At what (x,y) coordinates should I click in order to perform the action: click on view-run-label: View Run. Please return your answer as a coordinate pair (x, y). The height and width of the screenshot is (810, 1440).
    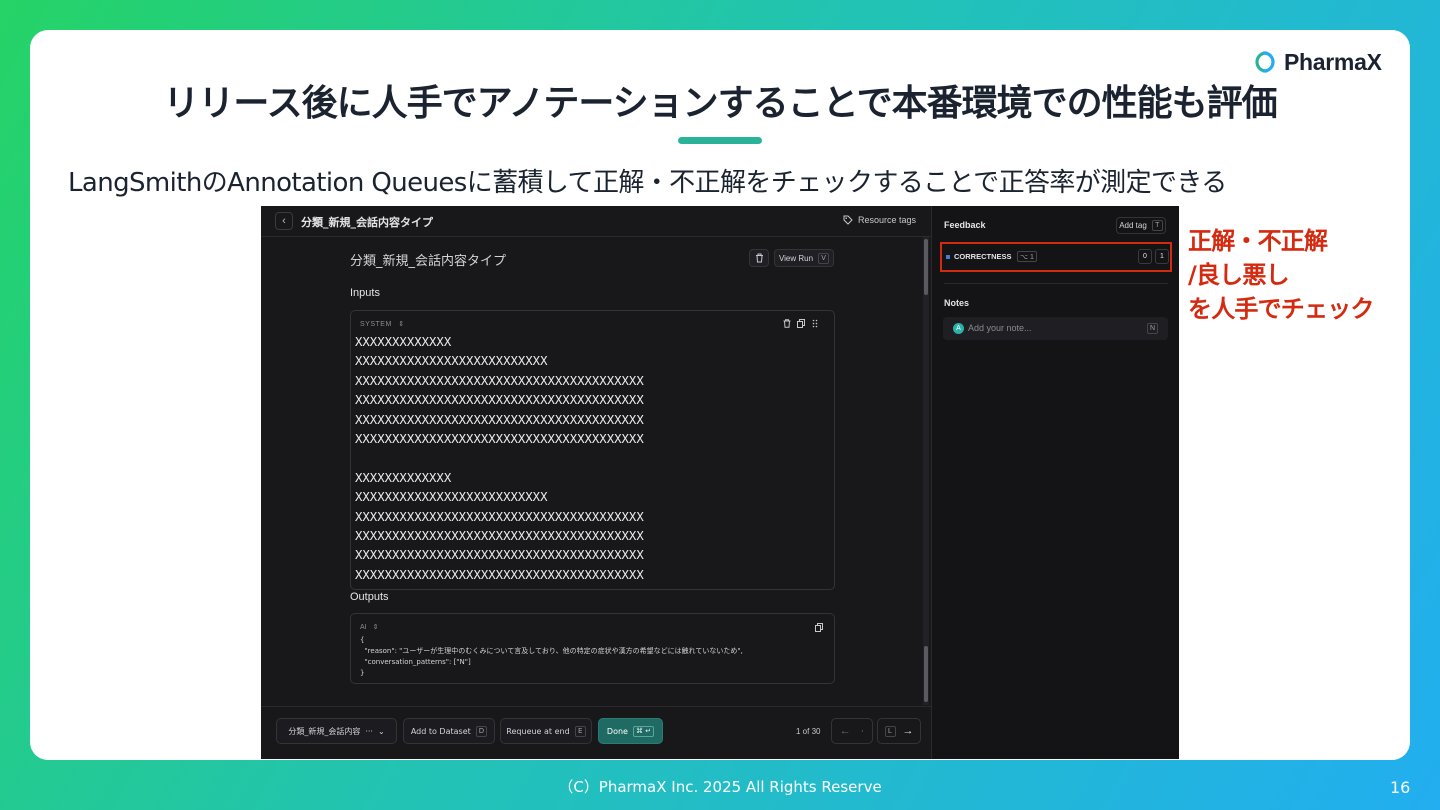
    Looking at the image, I should click on (796, 258).